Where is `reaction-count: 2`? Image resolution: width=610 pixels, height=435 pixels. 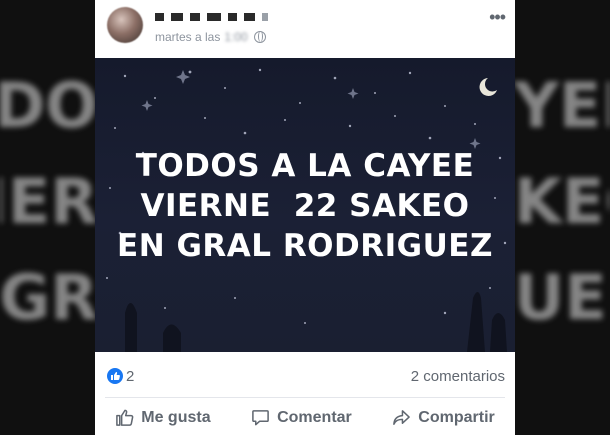
reaction-count: 2 is located at coordinates (130, 376).